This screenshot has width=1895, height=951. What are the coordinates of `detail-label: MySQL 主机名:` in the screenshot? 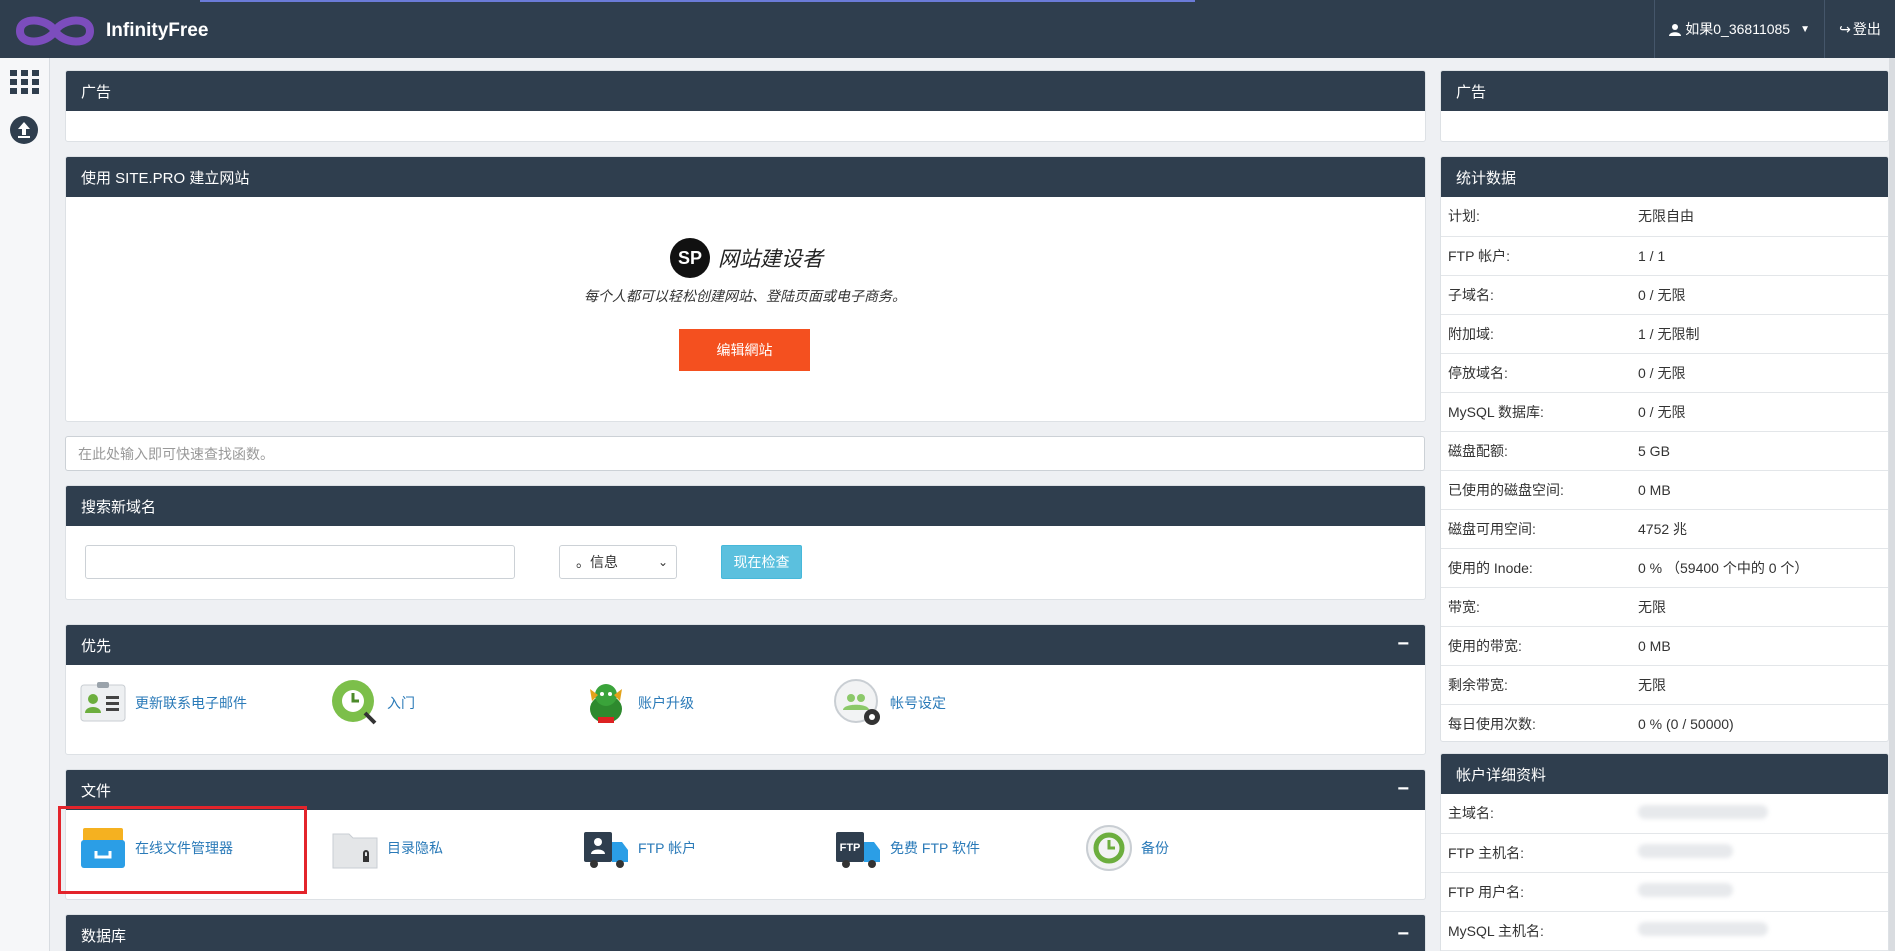 It's located at (1539, 931).